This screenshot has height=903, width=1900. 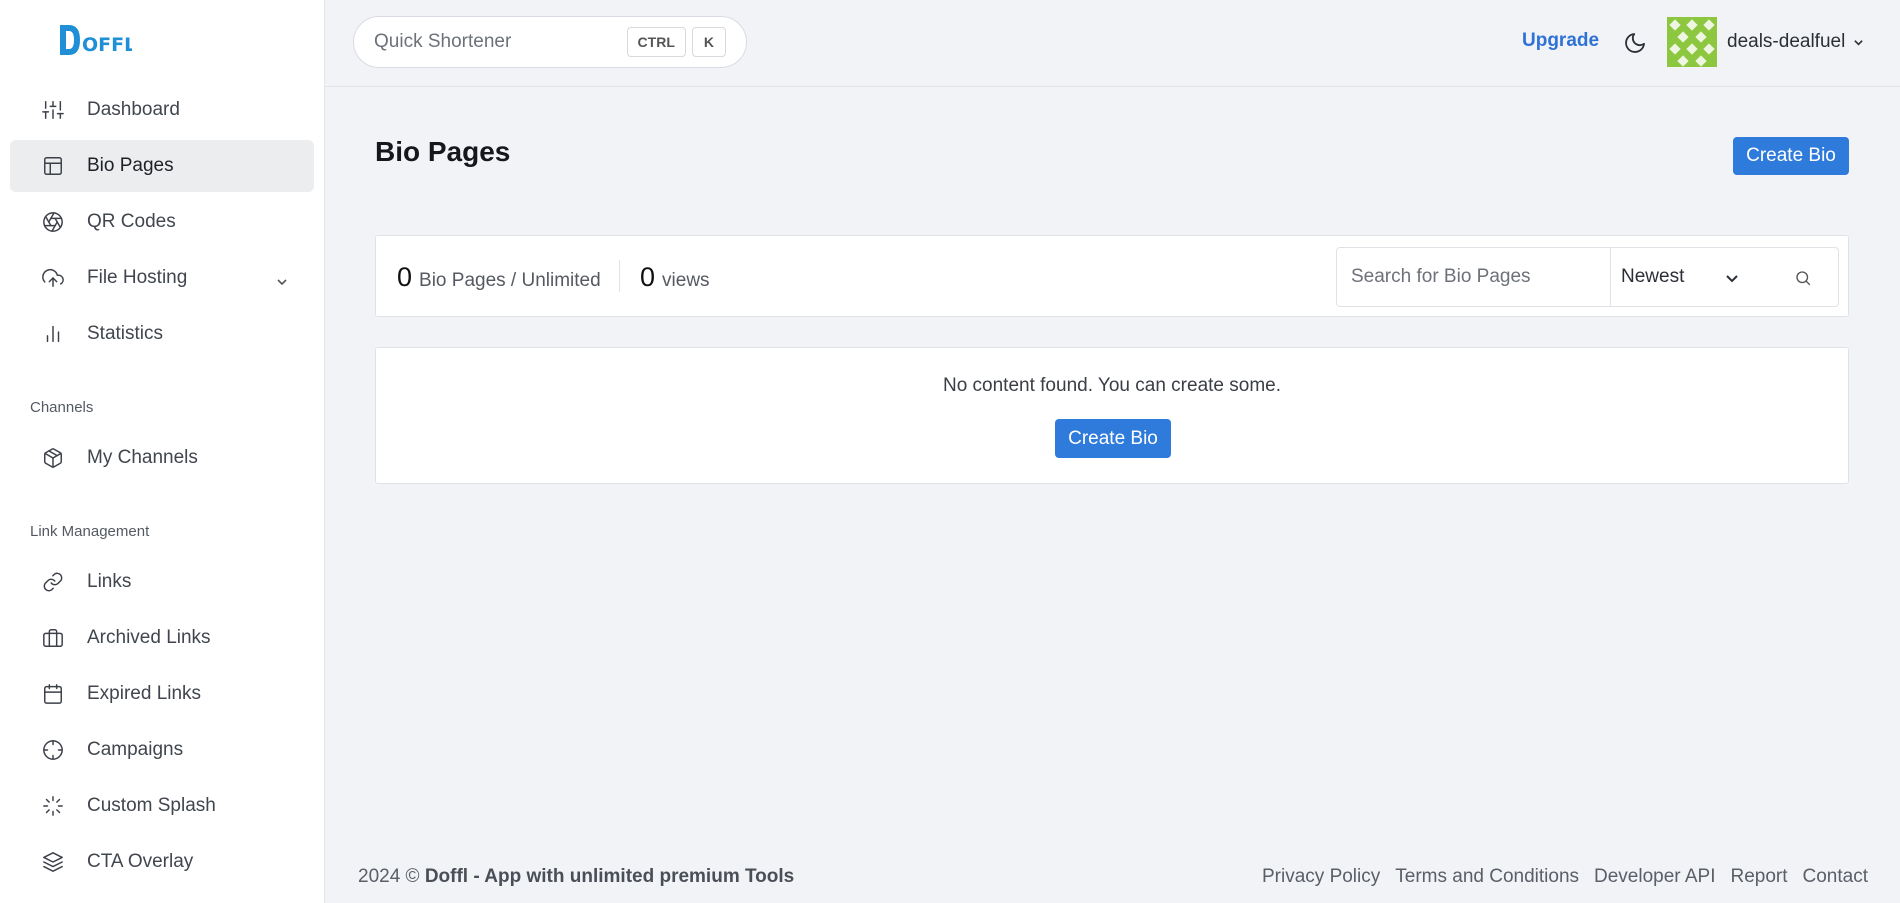 I want to click on sidebar-item-label: Dashboard, so click(x=133, y=109).